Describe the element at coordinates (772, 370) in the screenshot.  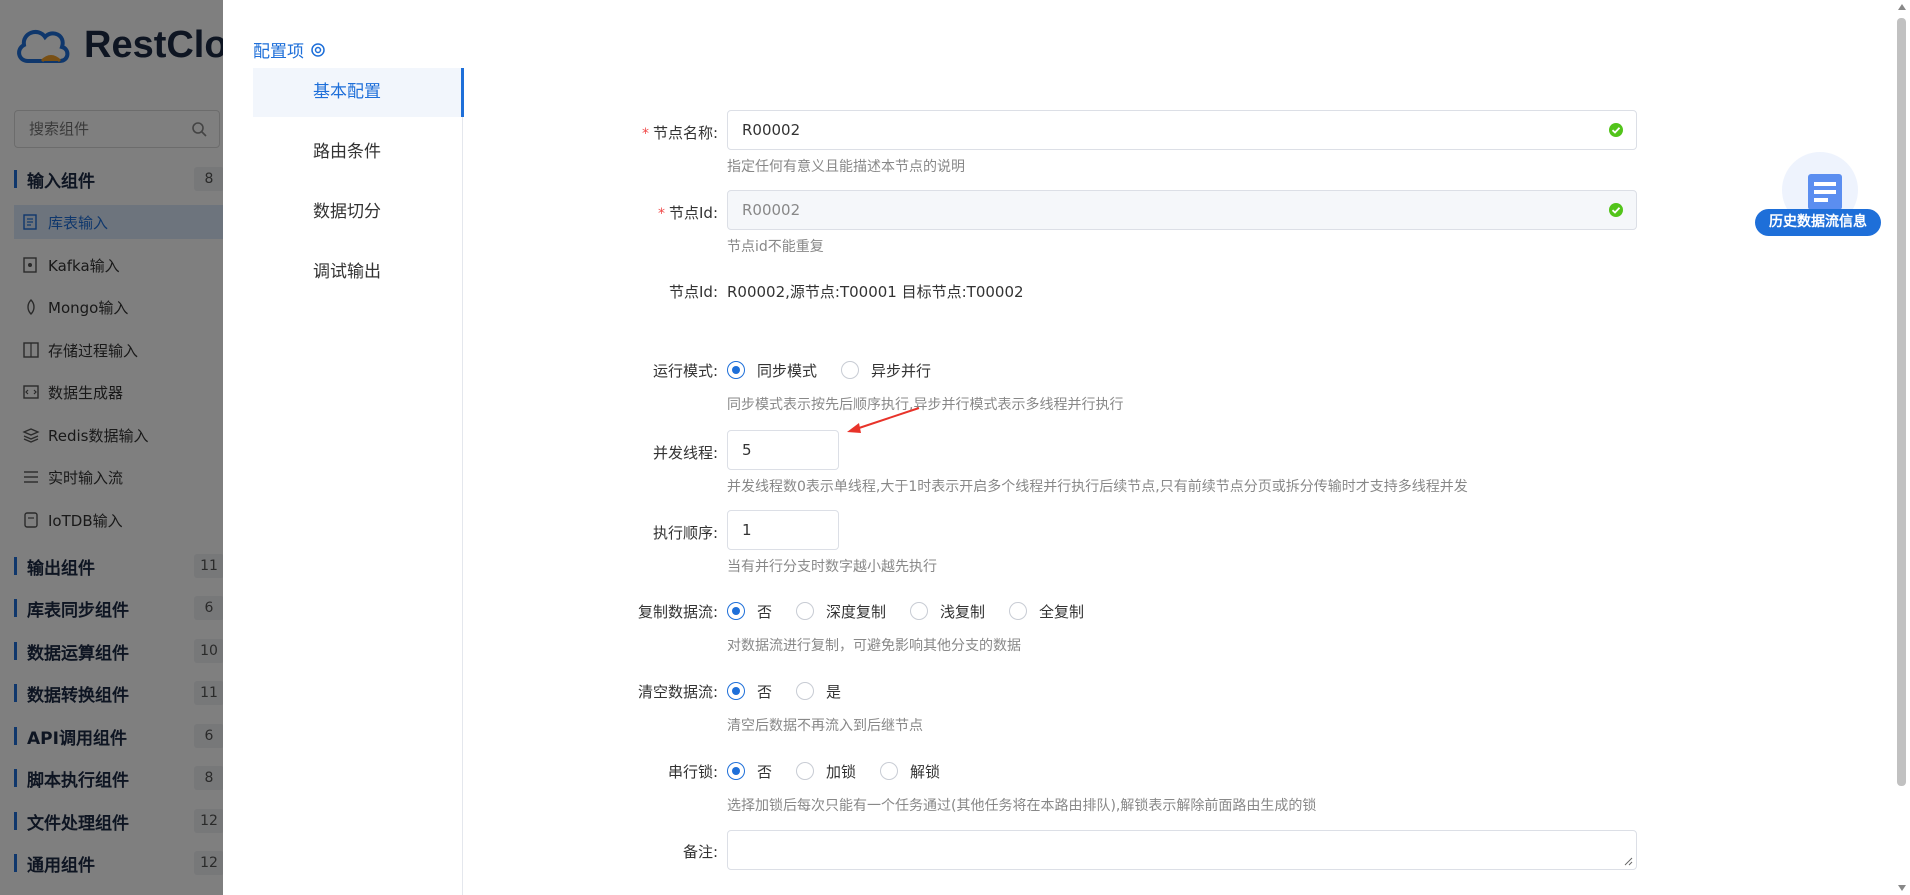
I see `radio-sync-mode: 同步模式` at that location.